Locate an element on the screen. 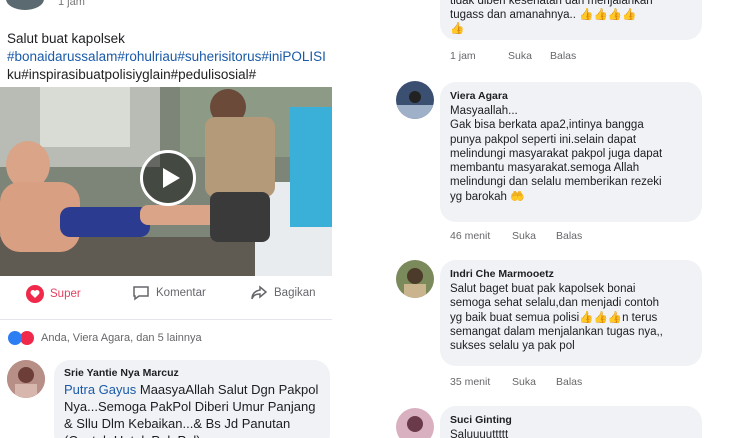  poster-avatar is located at coordinates (25, 5).